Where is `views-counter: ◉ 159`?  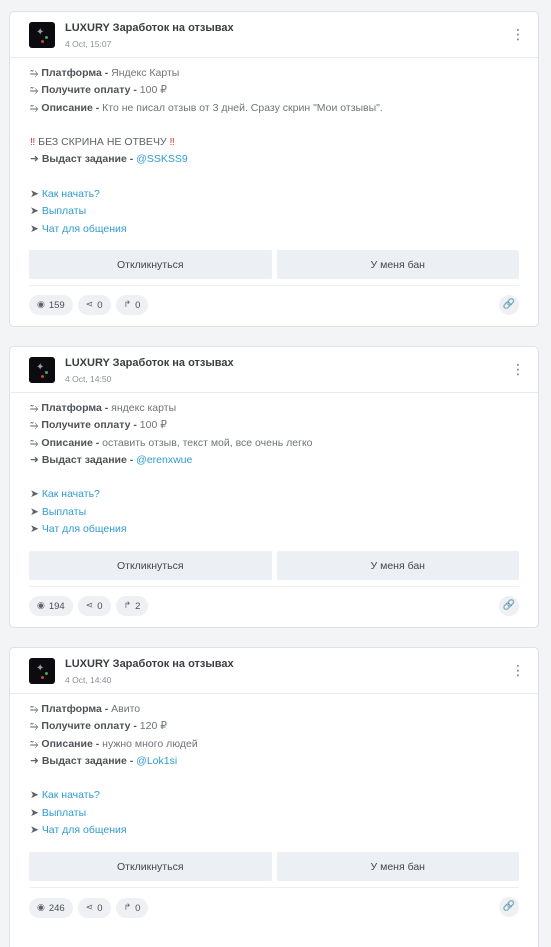 views-counter: ◉ 159 is located at coordinates (51, 305).